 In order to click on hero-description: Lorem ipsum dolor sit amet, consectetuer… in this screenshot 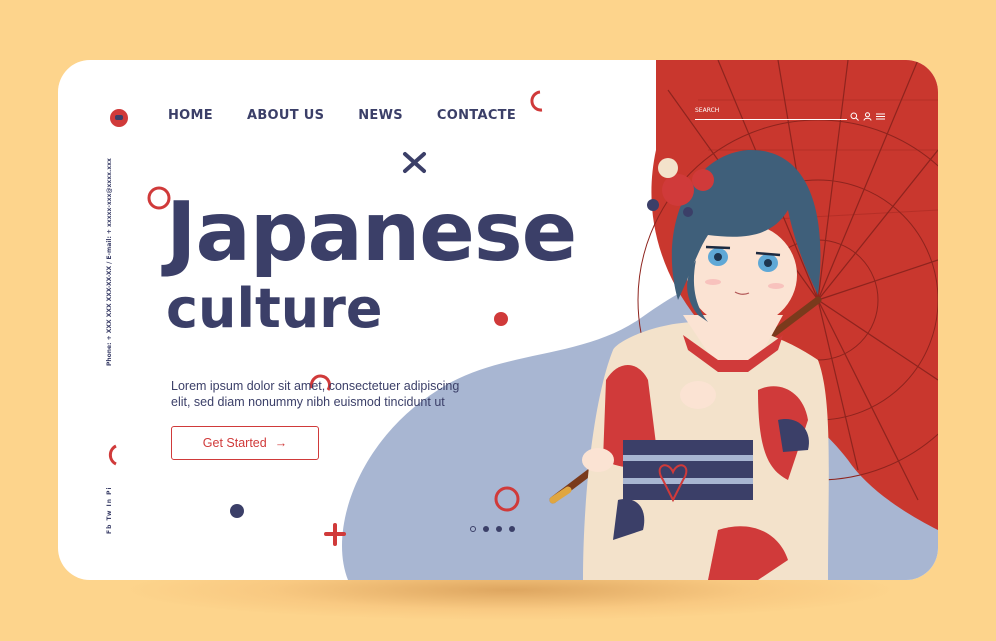, I will do `click(315, 394)`.